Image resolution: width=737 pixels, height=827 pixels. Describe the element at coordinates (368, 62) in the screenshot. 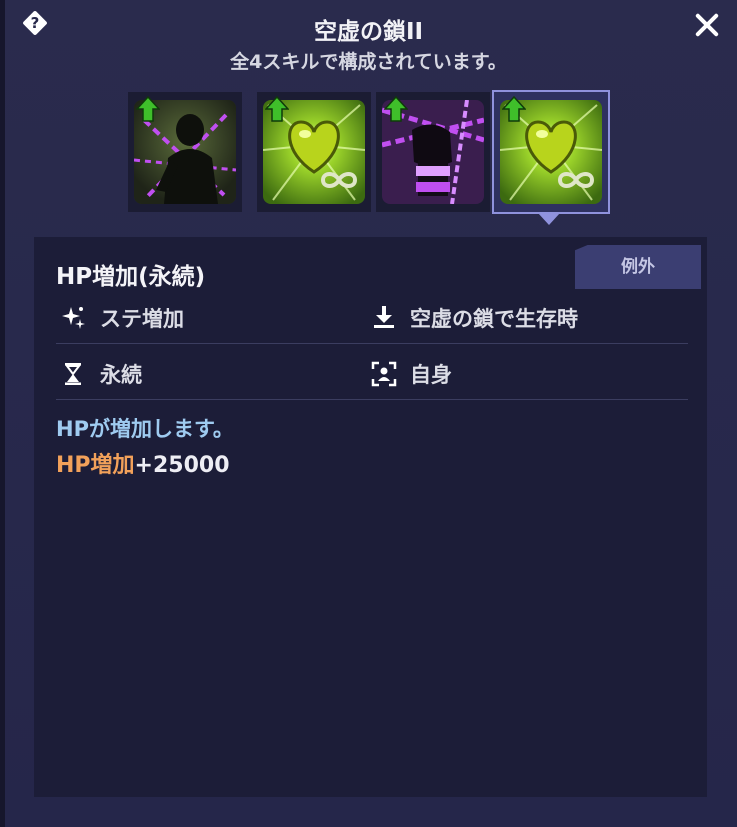

I see `dialog-subtitle: 全4スキルで構成されています。` at that location.